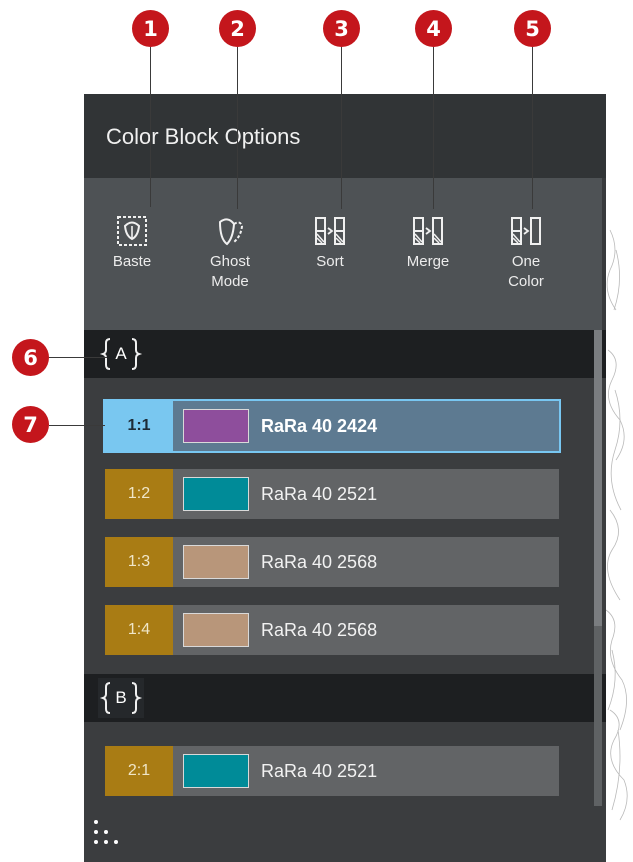 This screenshot has height=862, width=633. Describe the element at coordinates (78, 357) in the screenshot. I see `callout-6-leader` at that location.